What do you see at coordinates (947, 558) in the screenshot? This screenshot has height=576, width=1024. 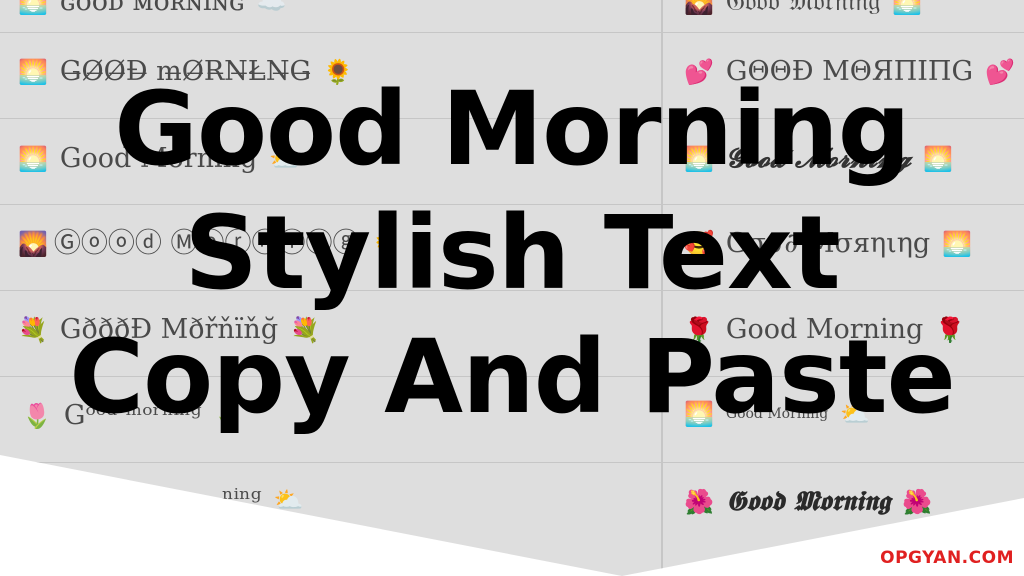 I see `brand-watermark: OPGYAN.COM` at bounding box center [947, 558].